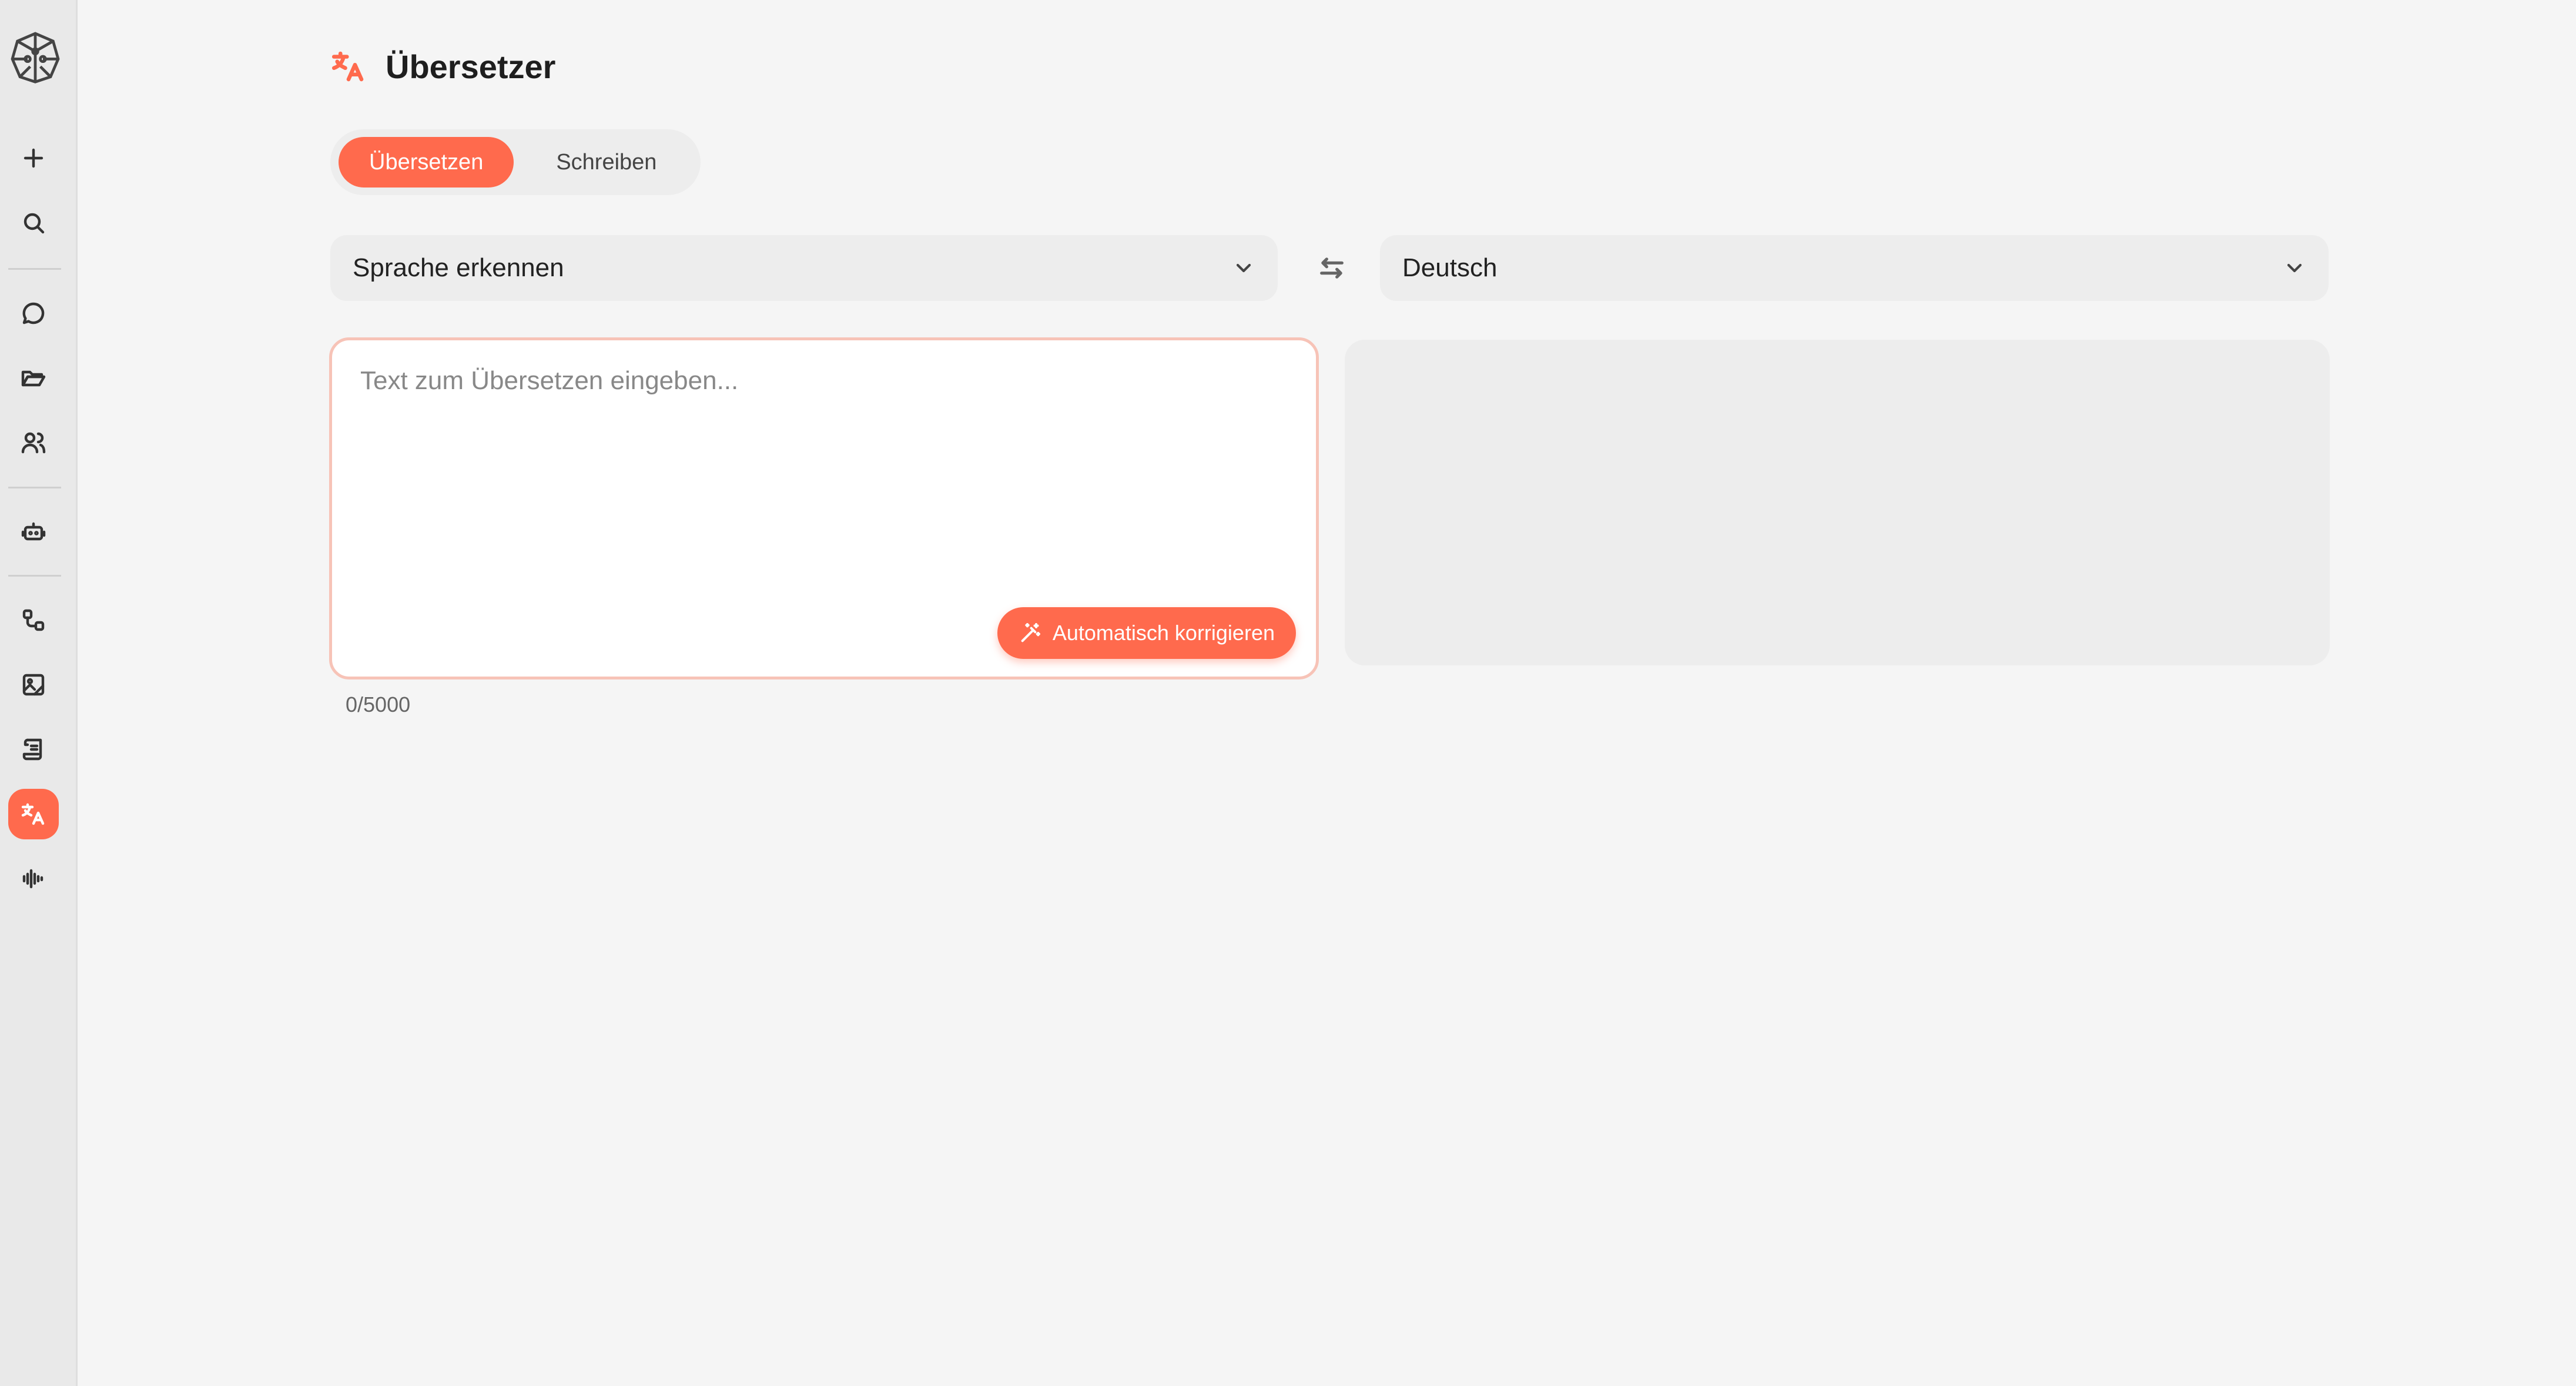 The width and height of the screenshot is (2576, 1386). I want to click on source-text-input, so click(818, 478).